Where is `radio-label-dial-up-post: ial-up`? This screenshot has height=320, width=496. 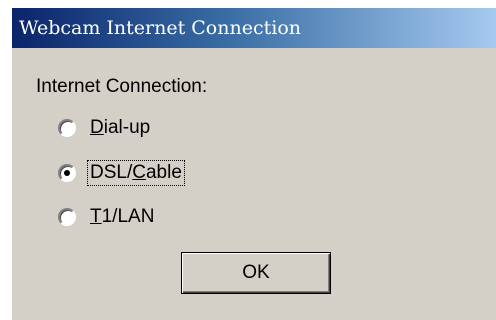 radio-label-dial-up-post: ial-up is located at coordinates (127, 127).